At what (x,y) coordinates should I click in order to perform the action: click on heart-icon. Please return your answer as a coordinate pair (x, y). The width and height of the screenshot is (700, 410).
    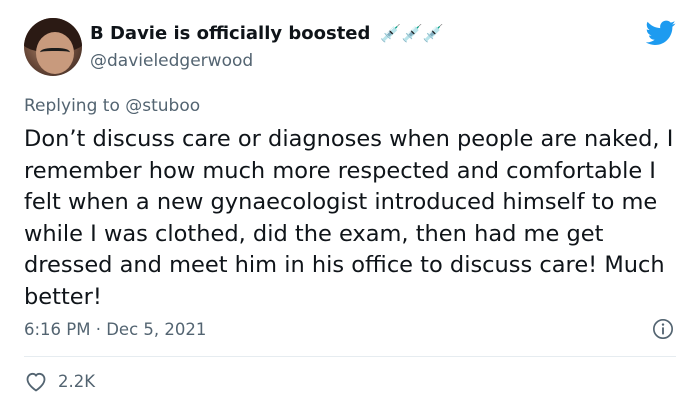
    Looking at the image, I should click on (36, 381).